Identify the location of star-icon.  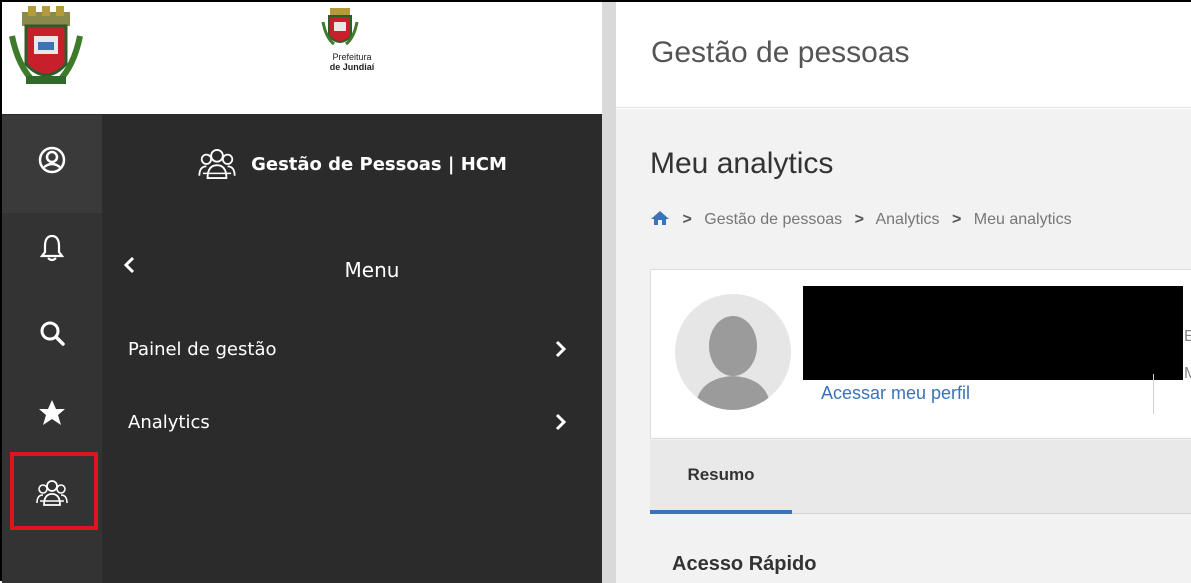
(52, 412).